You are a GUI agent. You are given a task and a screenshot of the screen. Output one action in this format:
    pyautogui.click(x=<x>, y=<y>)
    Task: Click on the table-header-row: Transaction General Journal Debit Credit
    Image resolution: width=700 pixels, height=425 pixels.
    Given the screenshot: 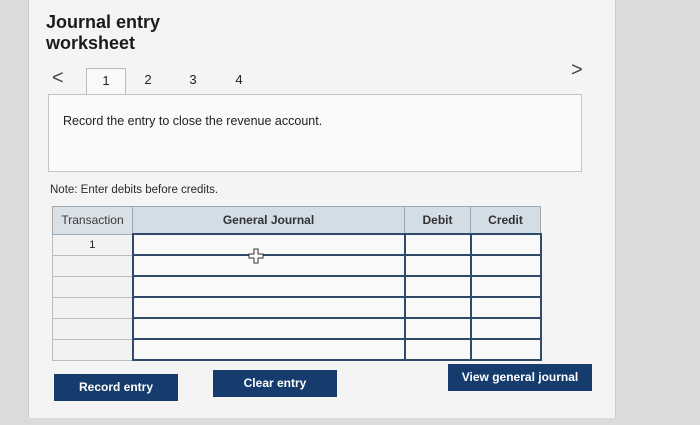 What is the action you would take?
    pyautogui.click(x=296, y=220)
    